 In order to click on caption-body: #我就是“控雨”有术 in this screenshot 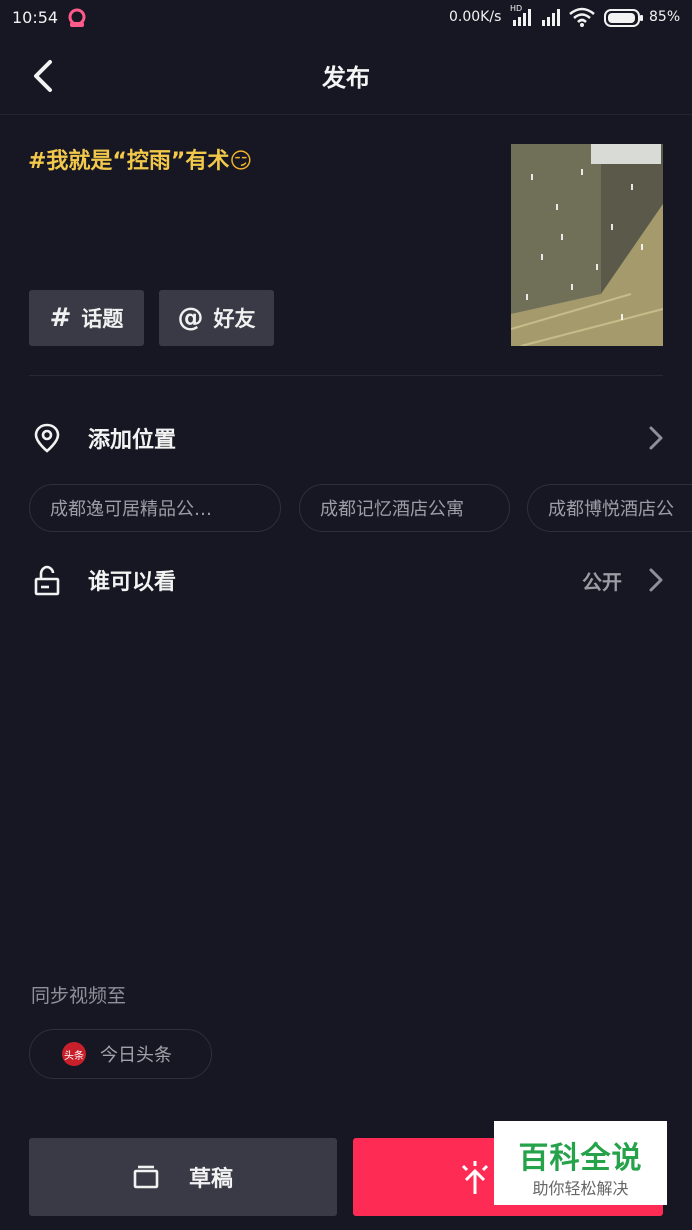, I will do `click(129, 161)`.